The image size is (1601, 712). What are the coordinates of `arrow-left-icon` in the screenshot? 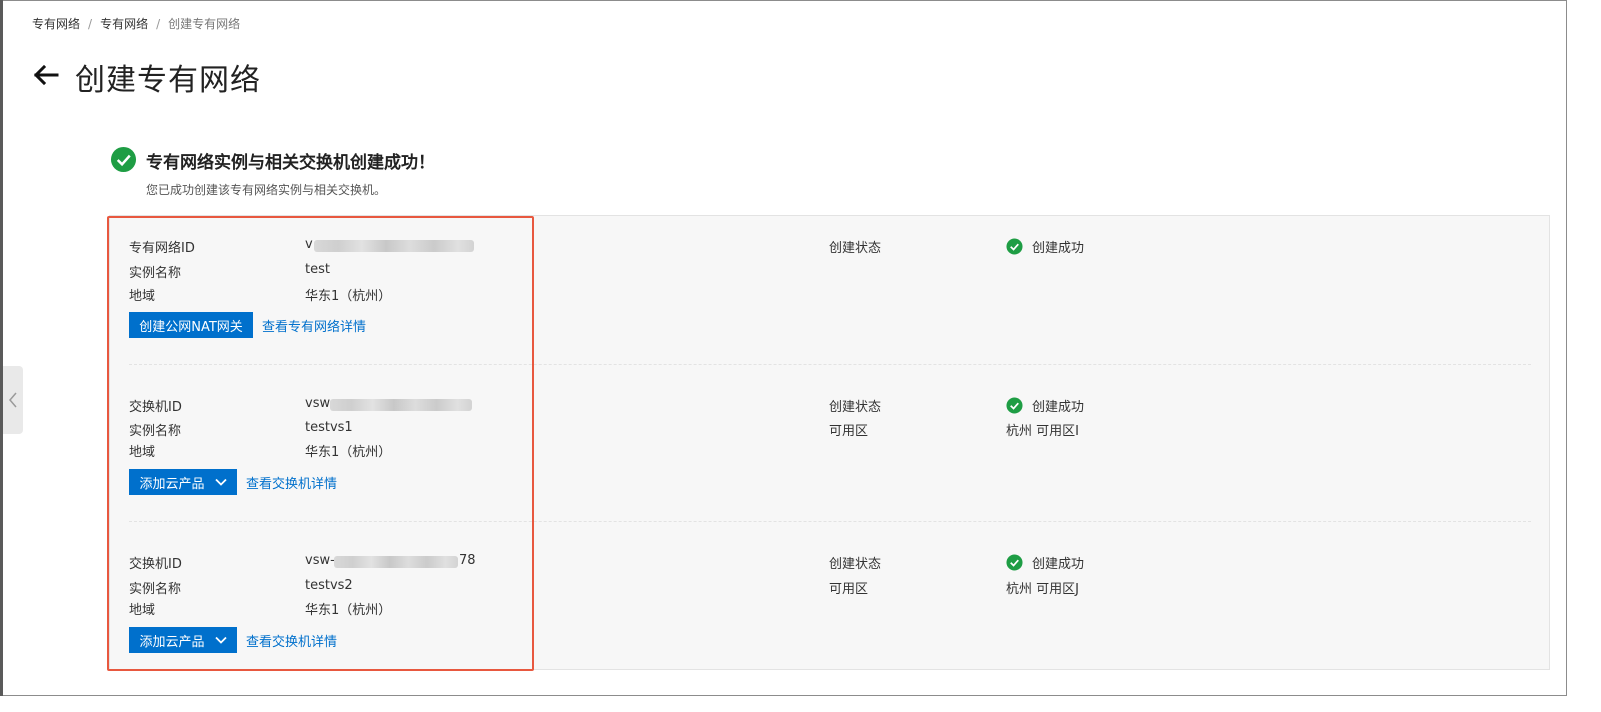 It's located at (46, 75).